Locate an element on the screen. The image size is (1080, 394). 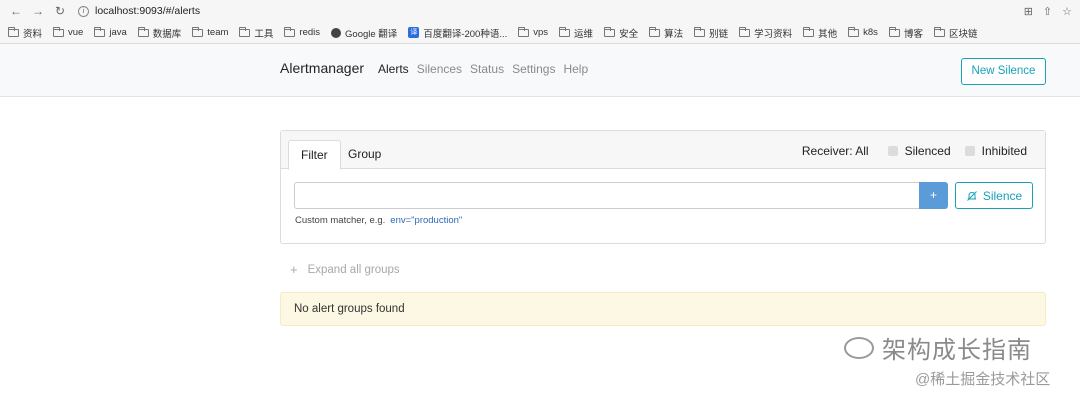
bookmark-item: k8s is located at coordinates (863, 32).